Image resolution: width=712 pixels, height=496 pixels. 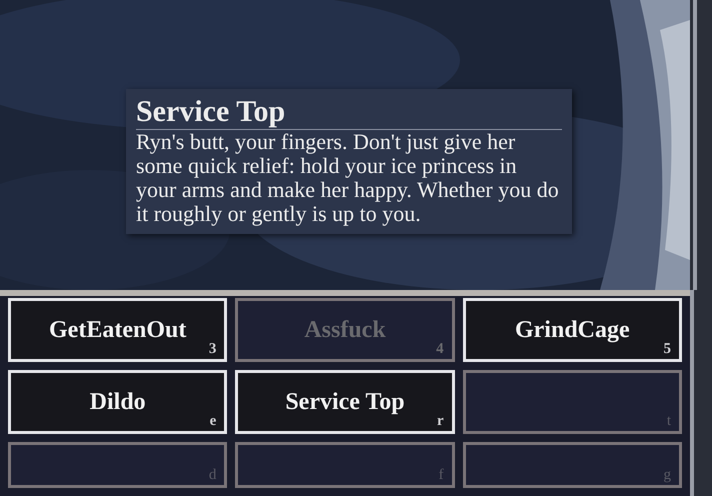 I want to click on hotkey-label: e, so click(x=213, y=421).